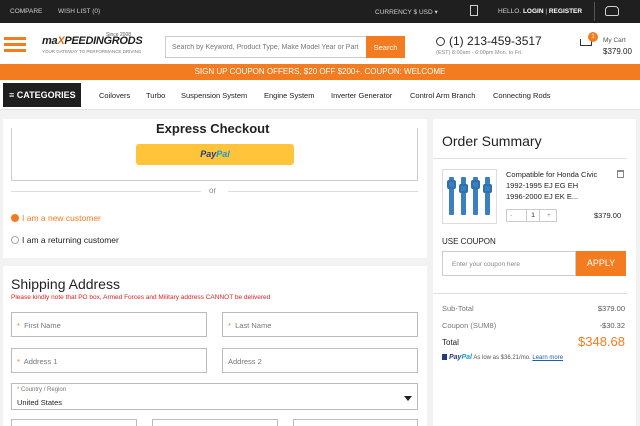  Describe the element at coordinates (208, 154) in the screenshot. I see `paypal-pay-text: Pay` at that location.